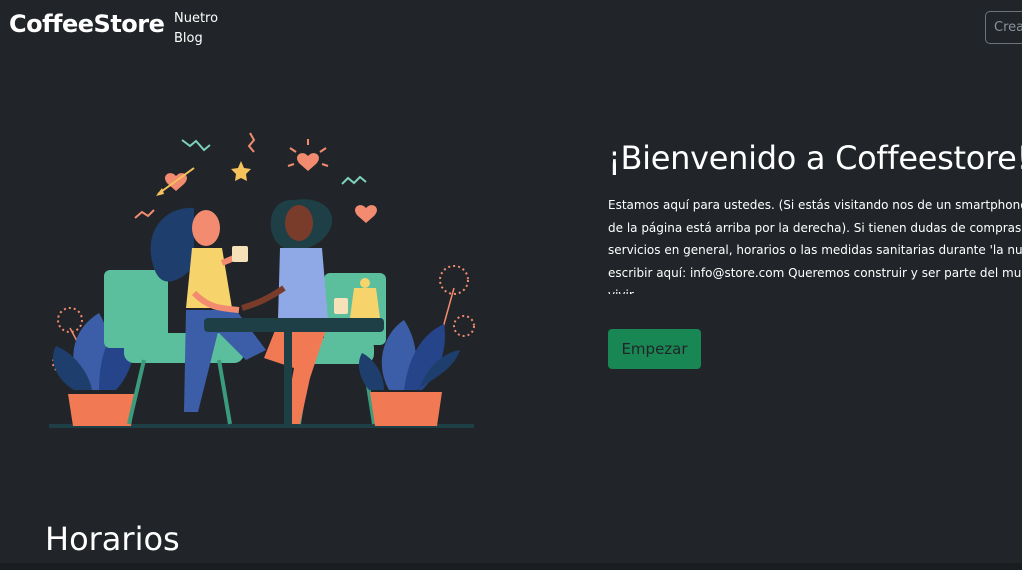 The width and height of the screenshot is (1022, 570). What do you see at coordinates (511, 28) in the screenshot?
I see `navbar: CoffeeStore Nuetro Blog` at bounding box center [511, 28].